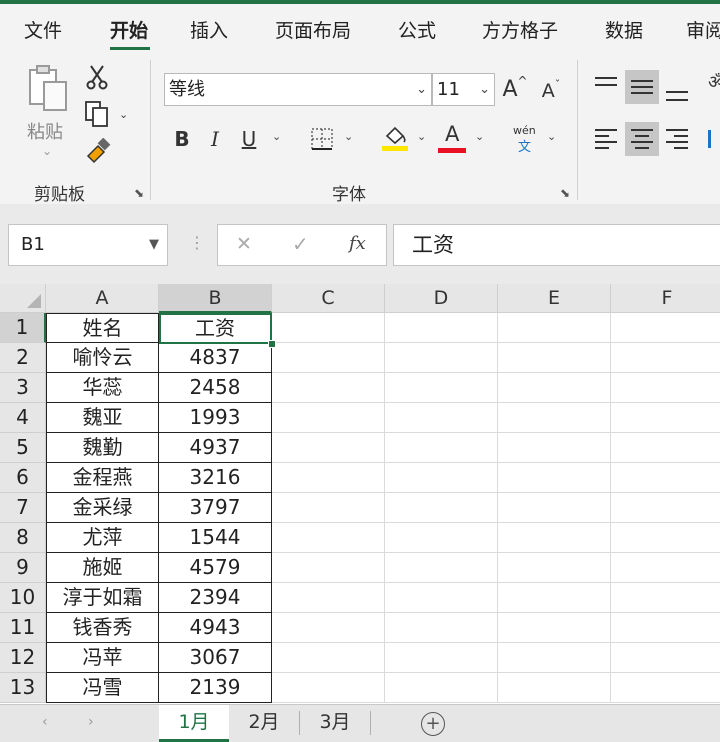  I want to click on row-header: 4, so click(23, 418).